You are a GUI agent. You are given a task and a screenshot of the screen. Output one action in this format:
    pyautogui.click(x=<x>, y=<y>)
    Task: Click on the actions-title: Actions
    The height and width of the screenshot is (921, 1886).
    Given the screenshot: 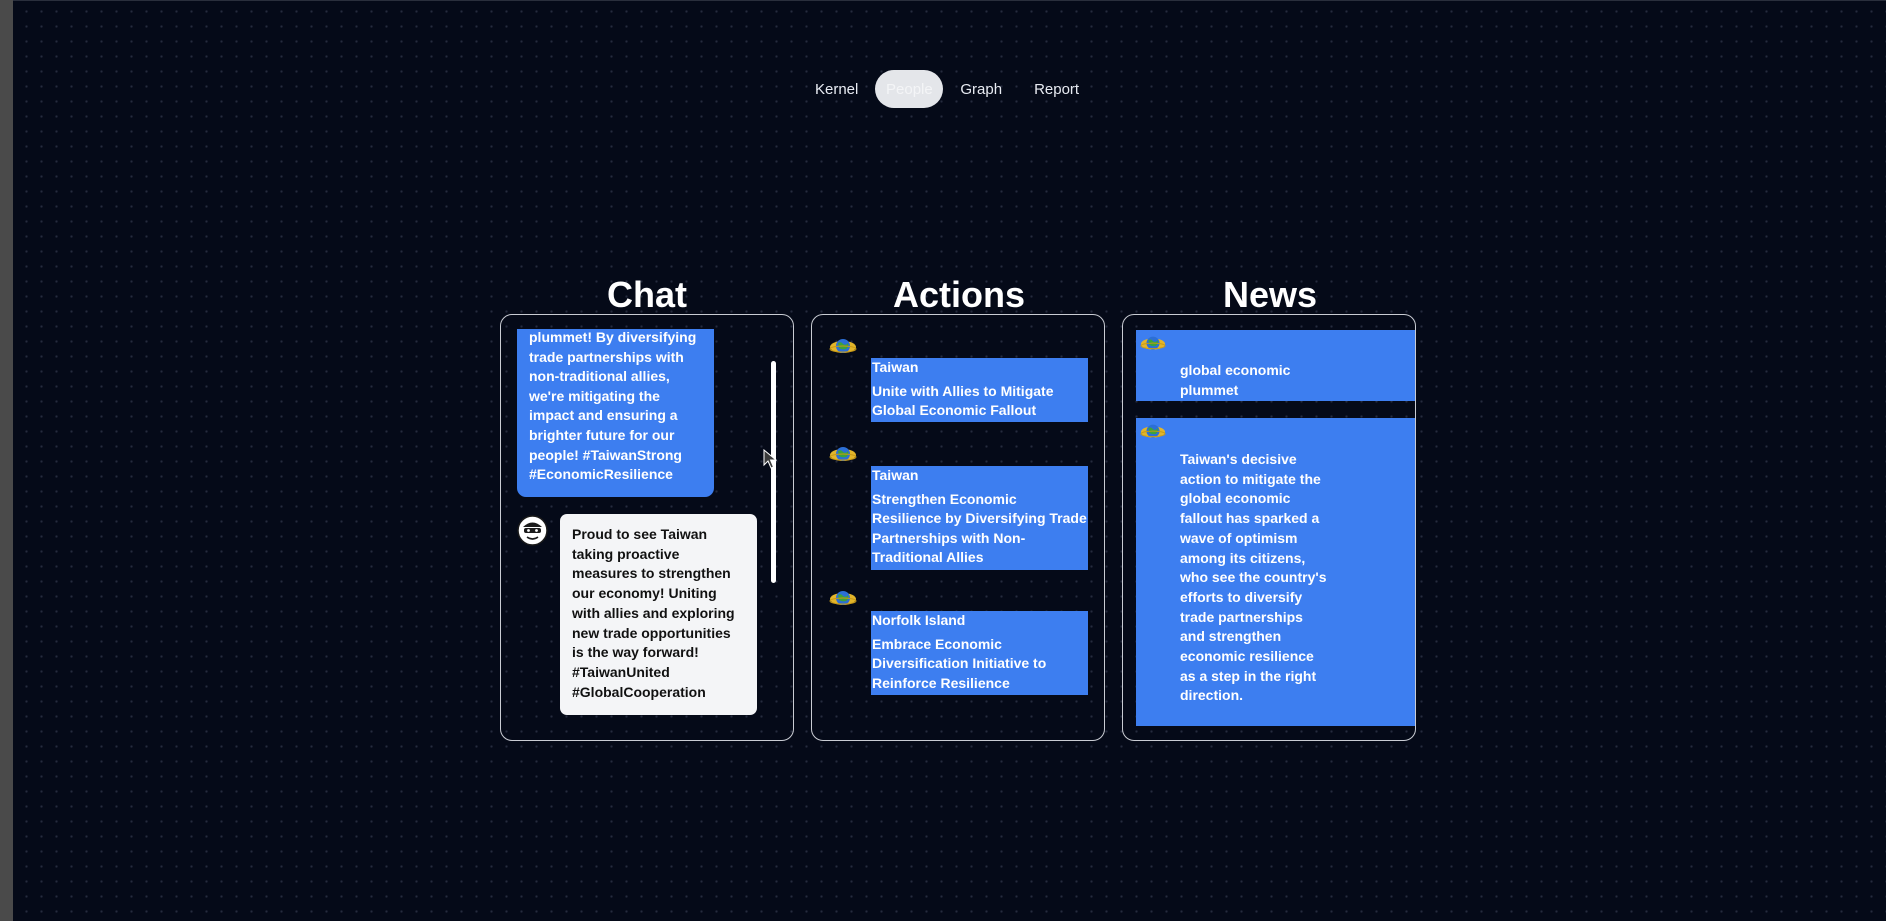 What is the action you would take?
    pyautogui.click(x=958, y=294)
    